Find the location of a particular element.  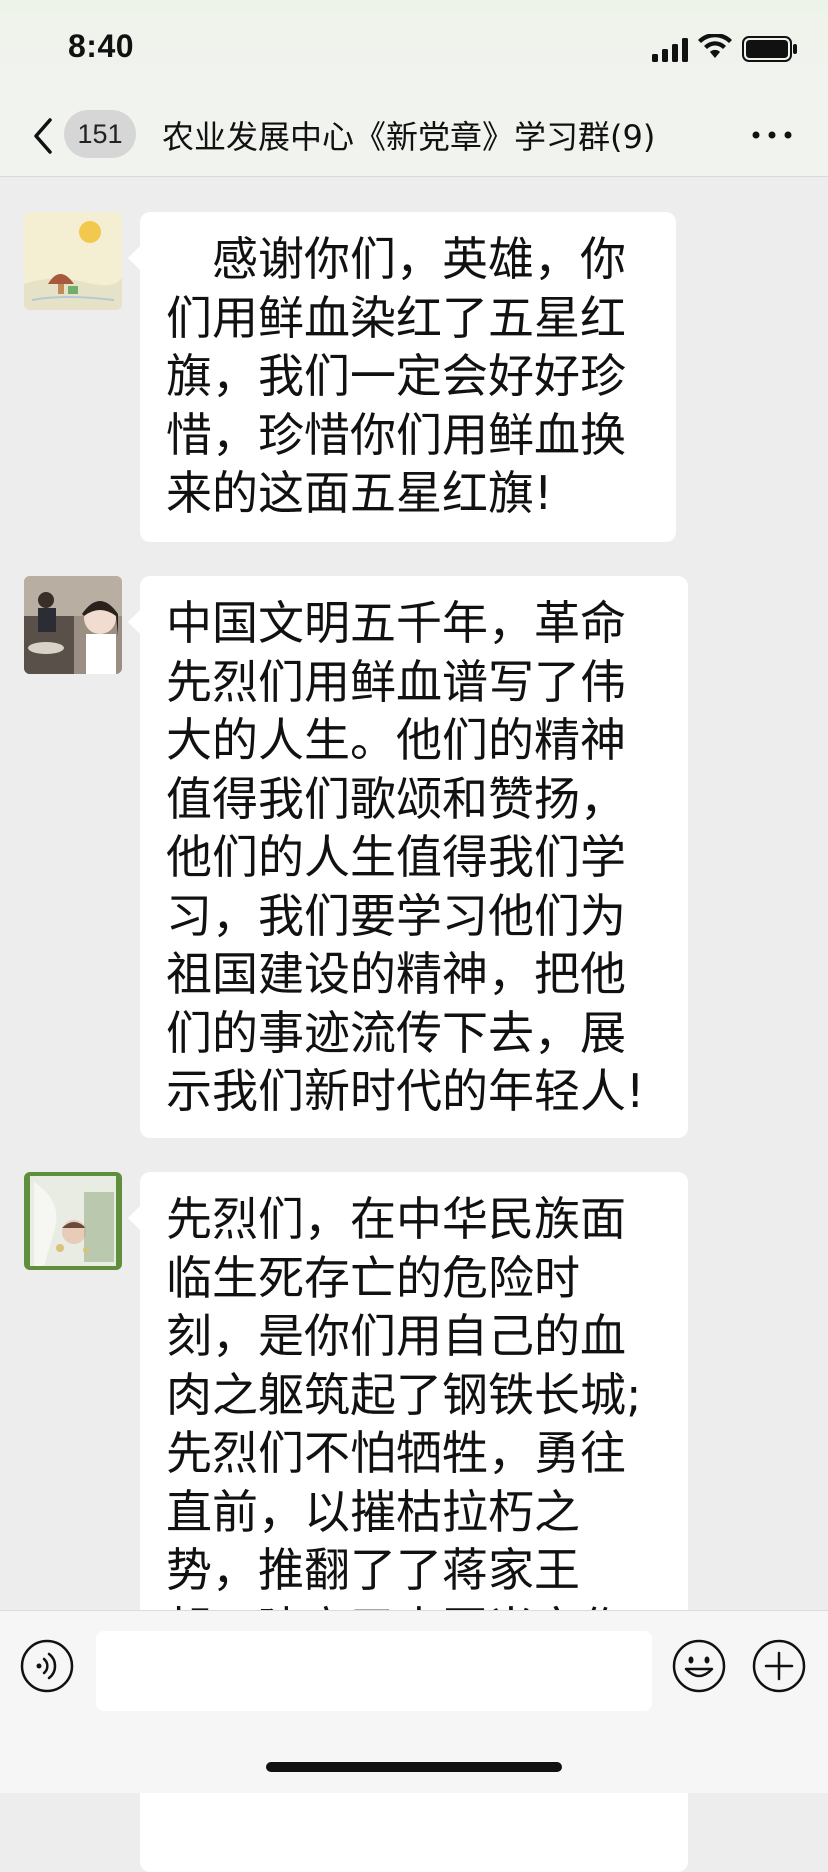

avatar-photo-woman is located at coordinates (73, 625).